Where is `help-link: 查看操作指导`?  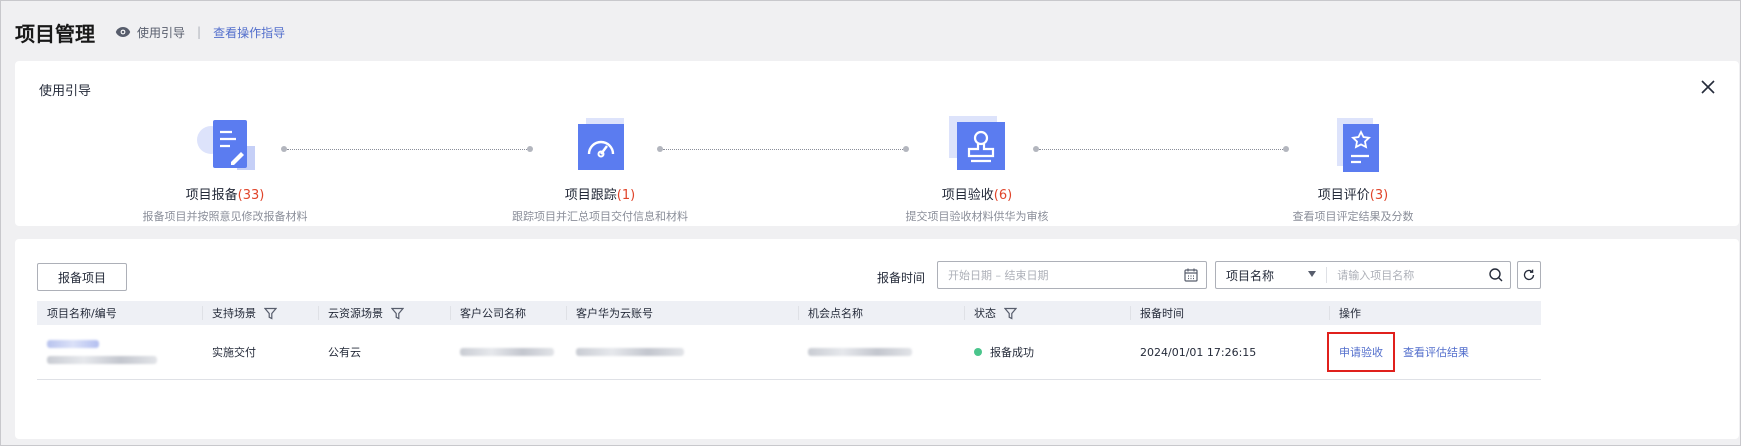 help-link: 查看操作指导 is located at coordinates (249, 32).